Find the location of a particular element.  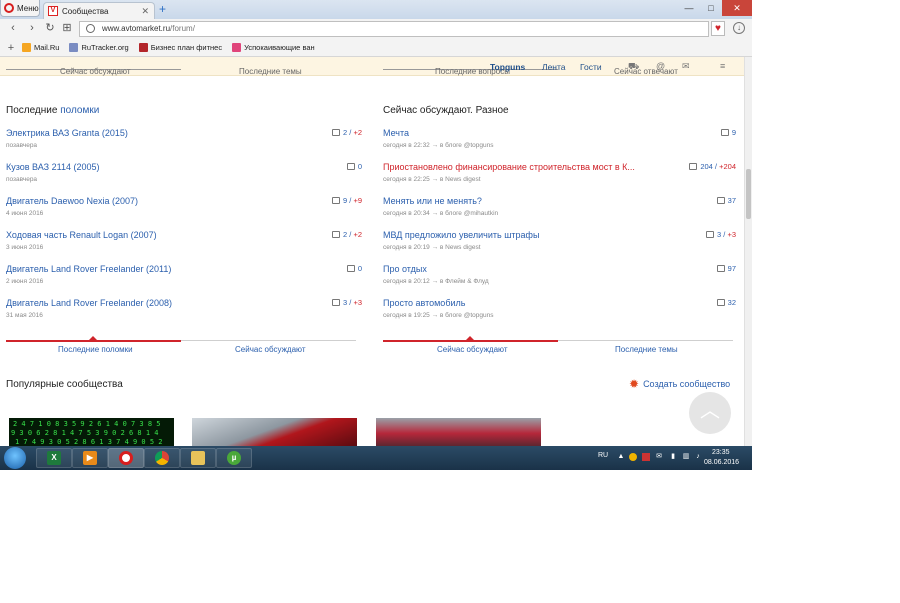

breakdowns-tabs: Последние поломки Сейчас обсуждают is located at coordinates (181, 346).